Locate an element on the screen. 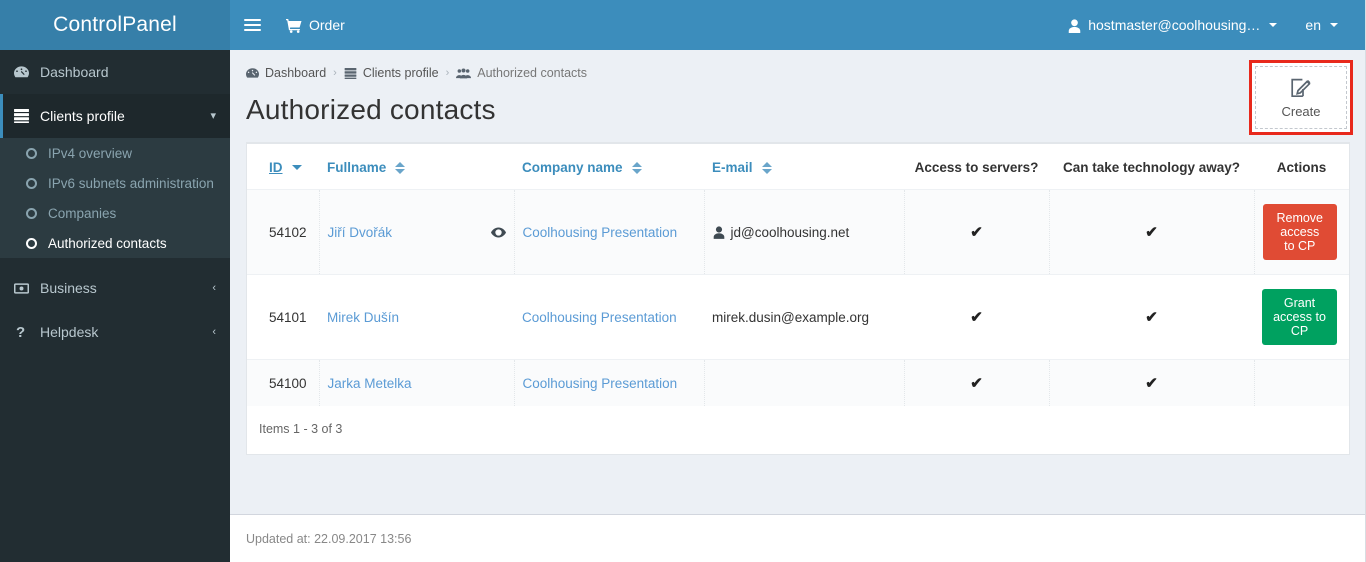 Image resolution: width=1366 pixels, height=562 pixels. sidebar-item-authorized-contacts: Authorized contacts is located at coordinates (115, 243).